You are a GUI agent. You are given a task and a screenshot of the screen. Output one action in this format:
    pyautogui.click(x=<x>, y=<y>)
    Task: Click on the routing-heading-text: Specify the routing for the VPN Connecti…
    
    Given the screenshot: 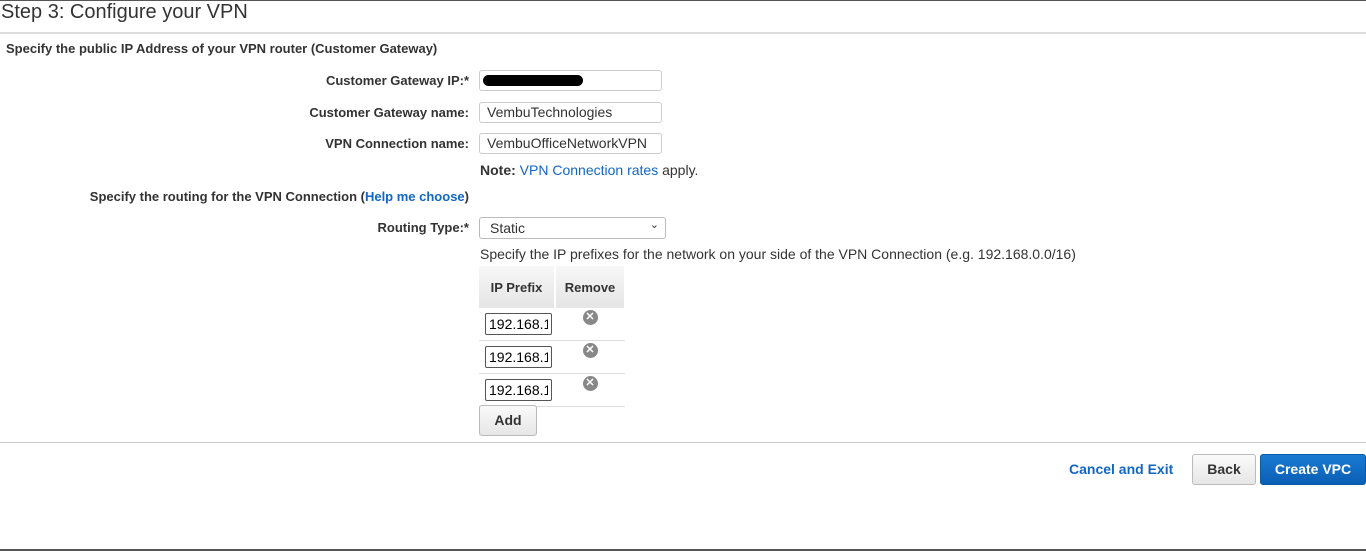 What is the action you would take?
    pyautogui.click(x=227, y=196)
    